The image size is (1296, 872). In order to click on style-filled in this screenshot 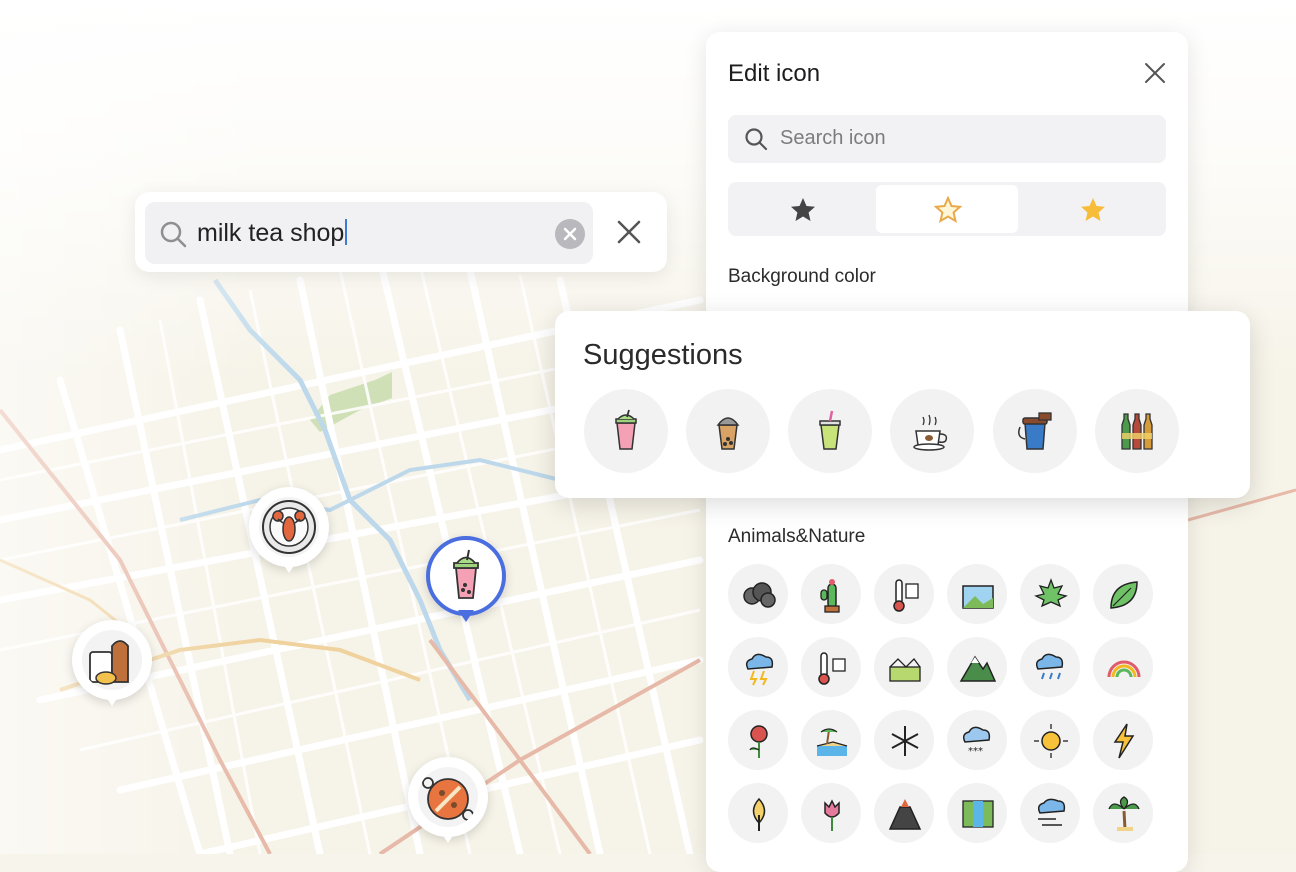, I will do `click(802, 209)`.